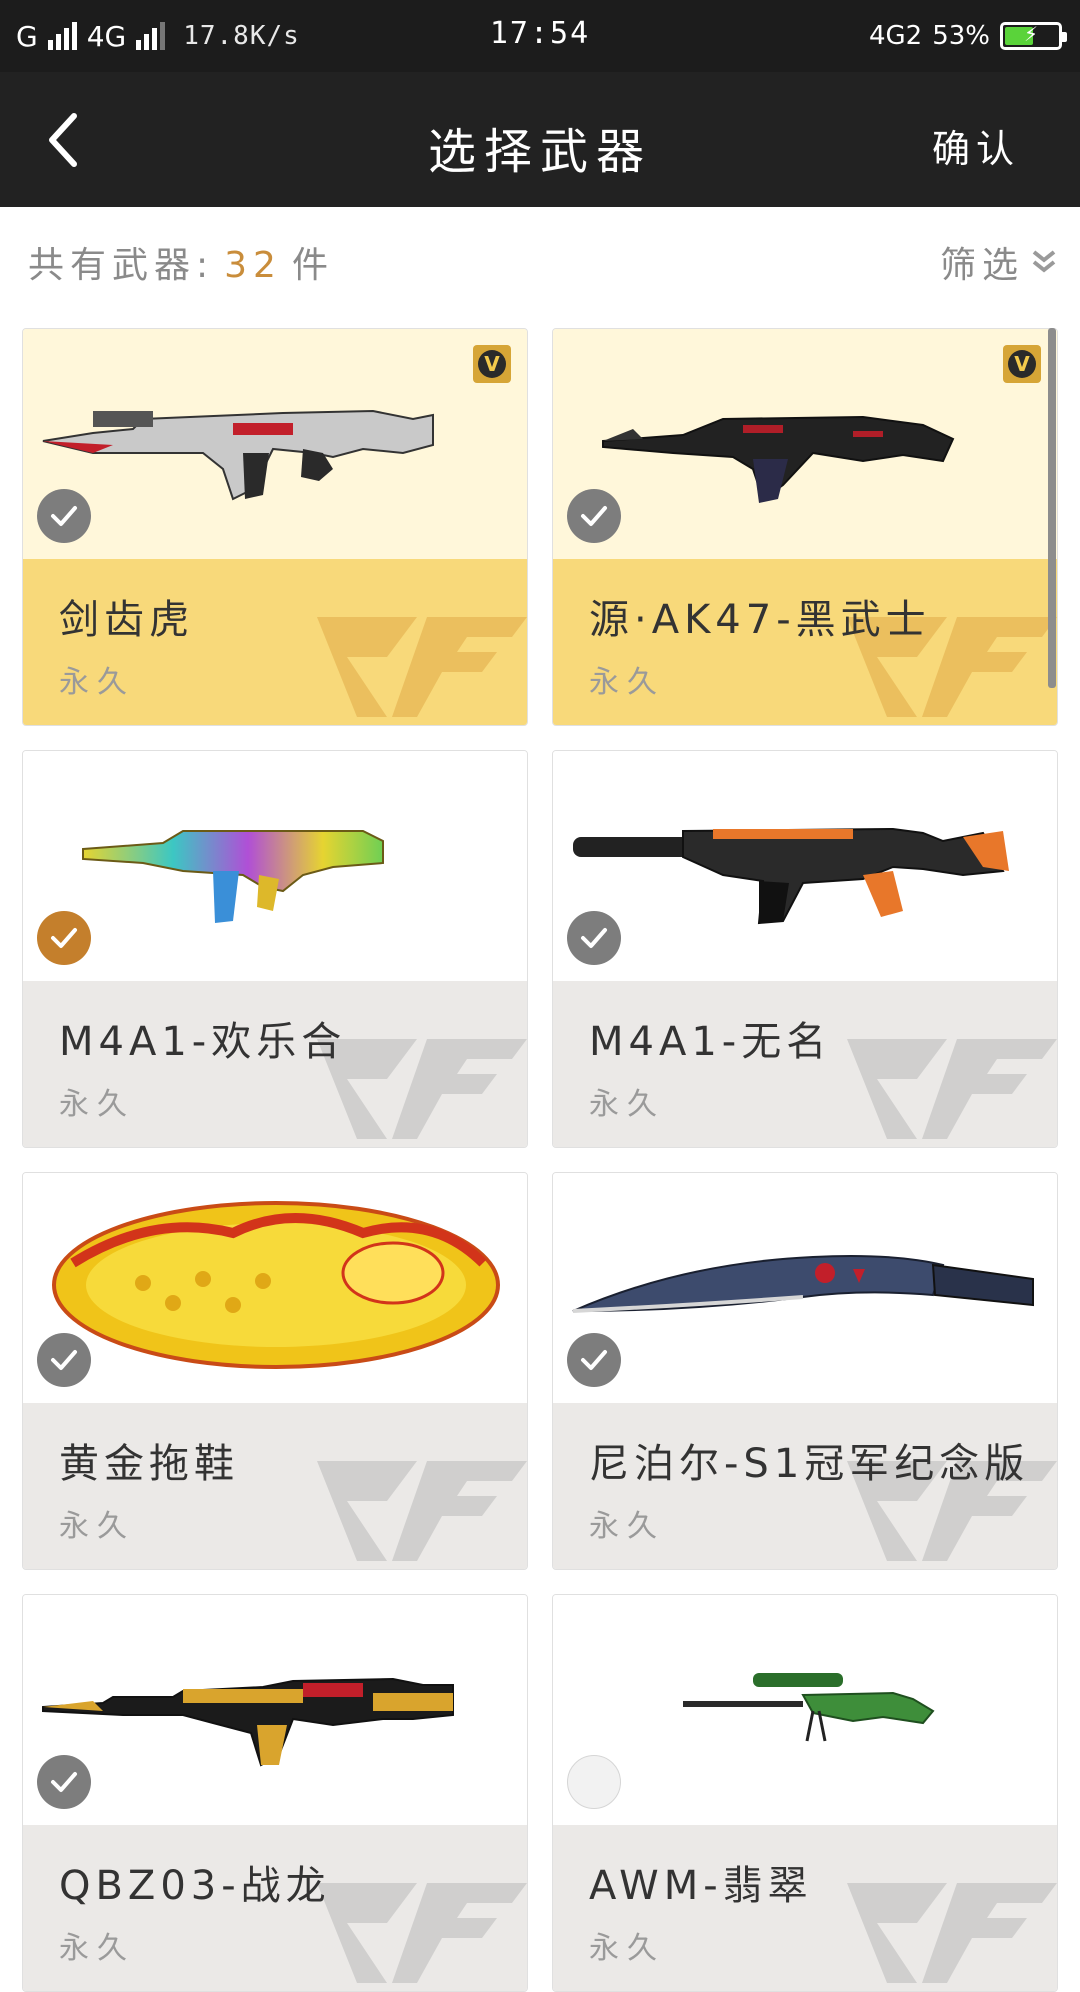 The height and width of the screenshot is (1992, 1080). I want to click on network-type: 4G2, so click(895, 36).